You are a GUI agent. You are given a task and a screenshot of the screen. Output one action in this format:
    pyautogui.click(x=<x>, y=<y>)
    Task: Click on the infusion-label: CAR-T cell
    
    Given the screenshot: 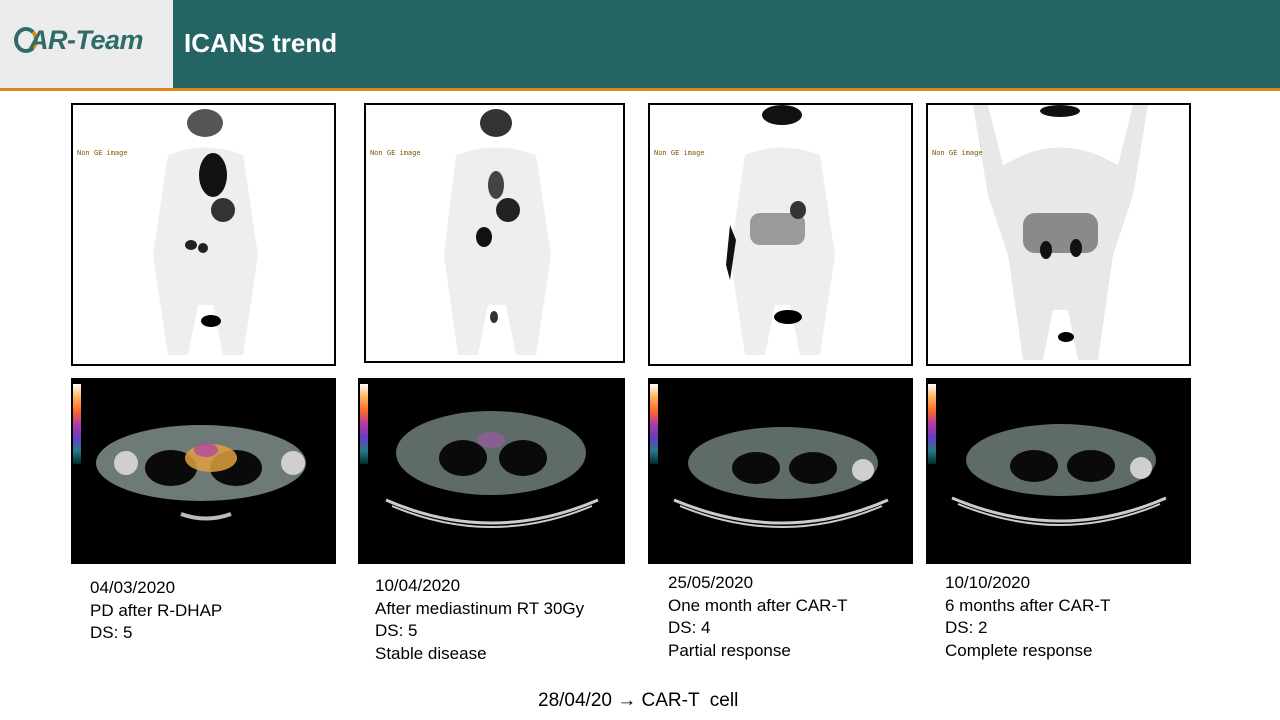 What is the action you would take?
    pyautogui.click(x=690, y=700)
    